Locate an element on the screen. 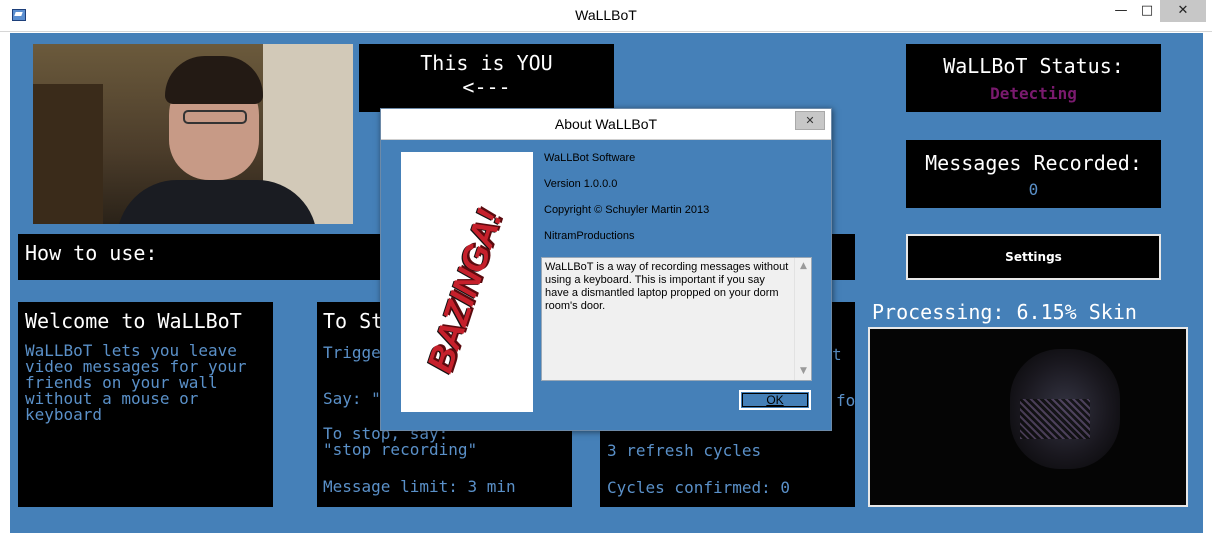 Image resolution: width=1212 pixels, height=542 pixels. close-button: ✕ is located at coordinates (1183, 11).